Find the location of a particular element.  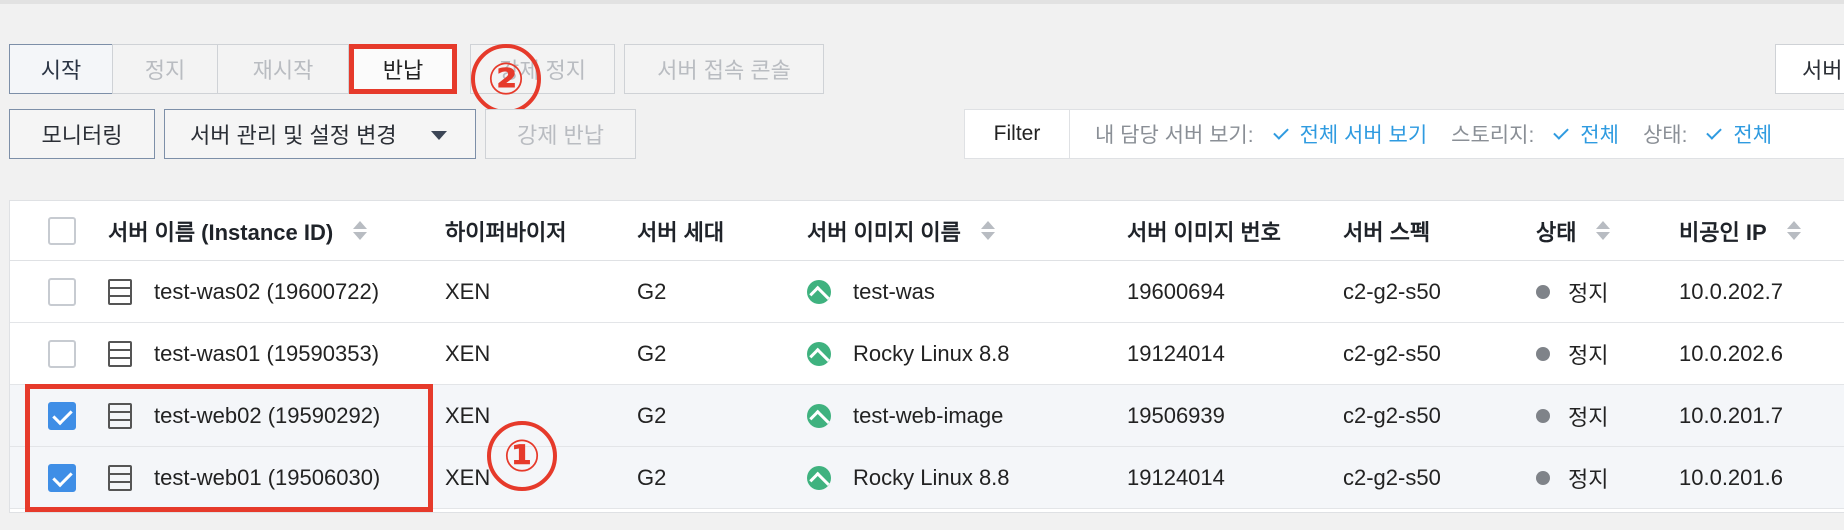

filter-storage-label: 스토리지: is located at coordinates (1493, 135).